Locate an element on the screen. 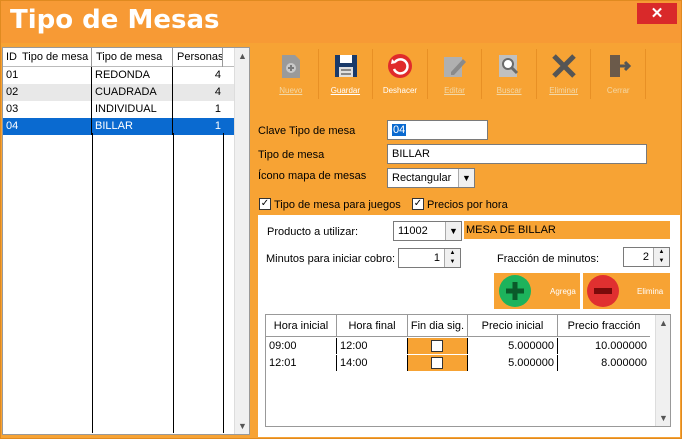  cell-id: 02 is located at coordinates (47, 92).